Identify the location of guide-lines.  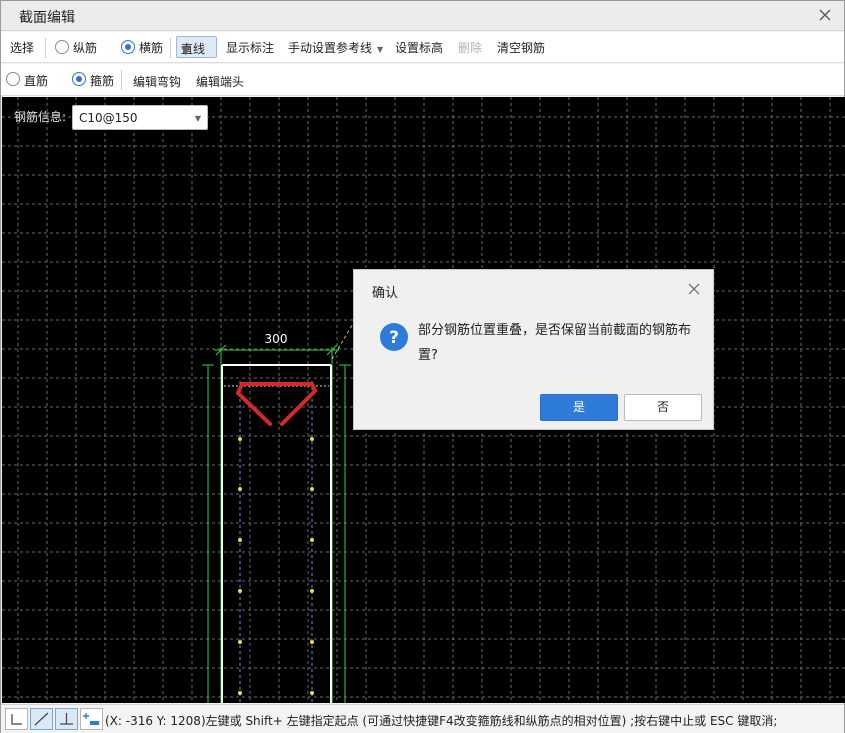
(276, 542).